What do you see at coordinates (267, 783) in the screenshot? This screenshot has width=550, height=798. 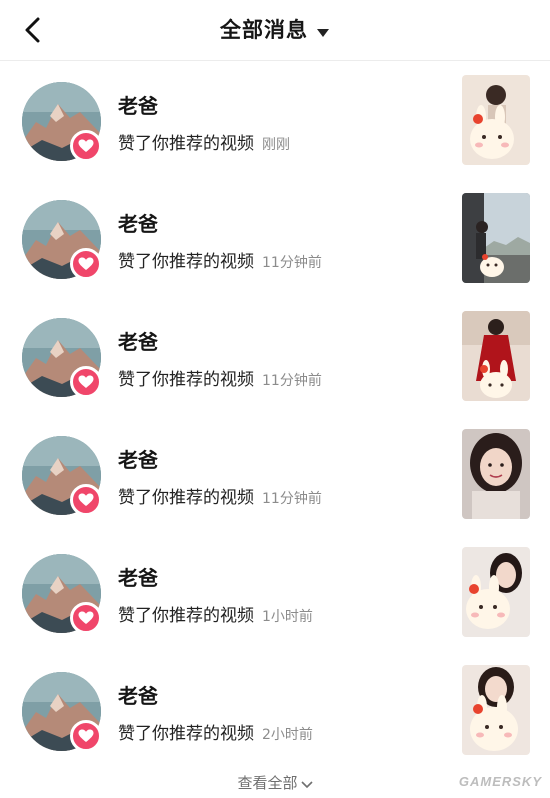 I see `view-all-label: 查看全部` at bounding box center [267, 783].